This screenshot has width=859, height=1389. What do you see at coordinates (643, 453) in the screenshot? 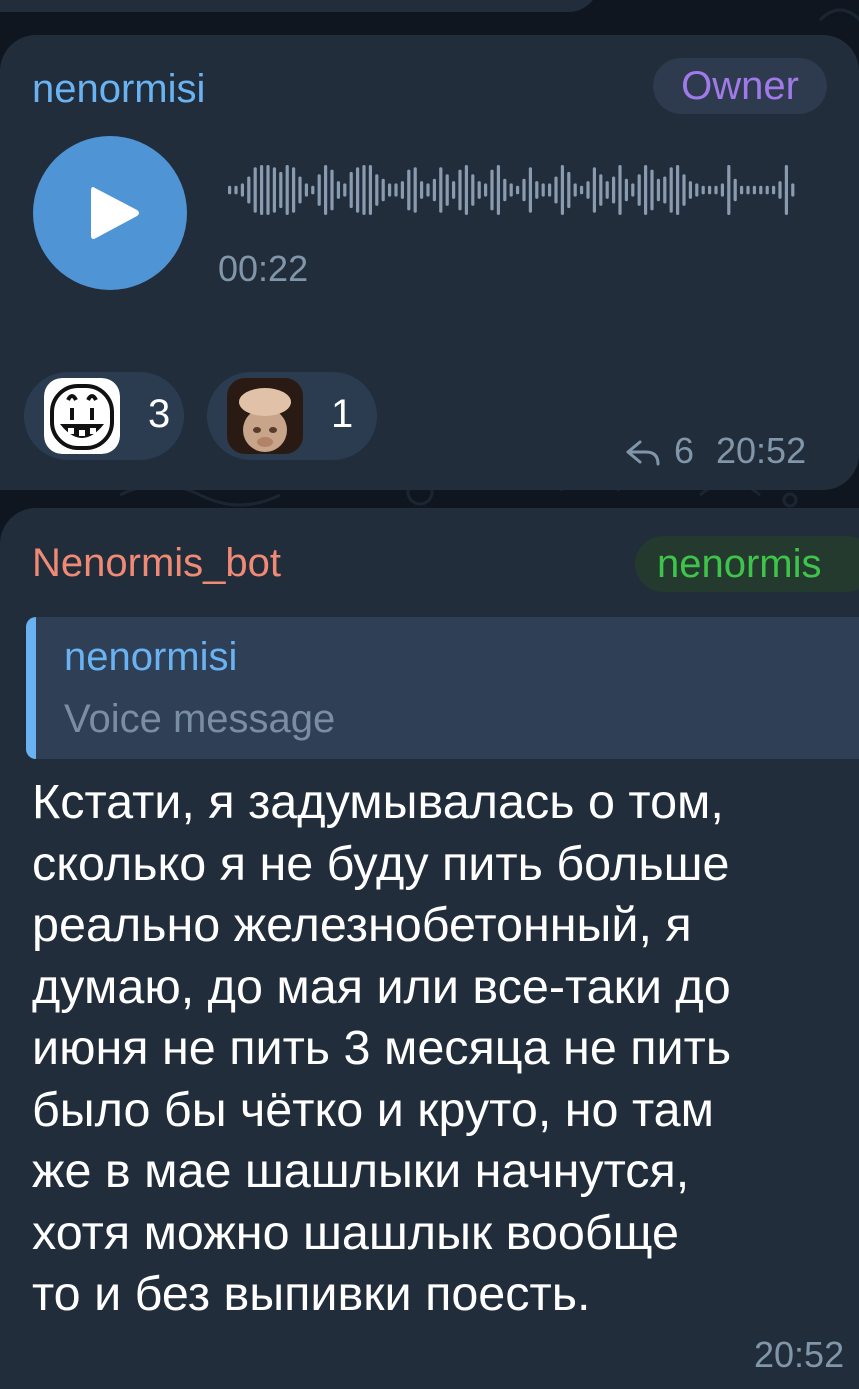
I see `forward-icon` at bounding box center [643, 453].